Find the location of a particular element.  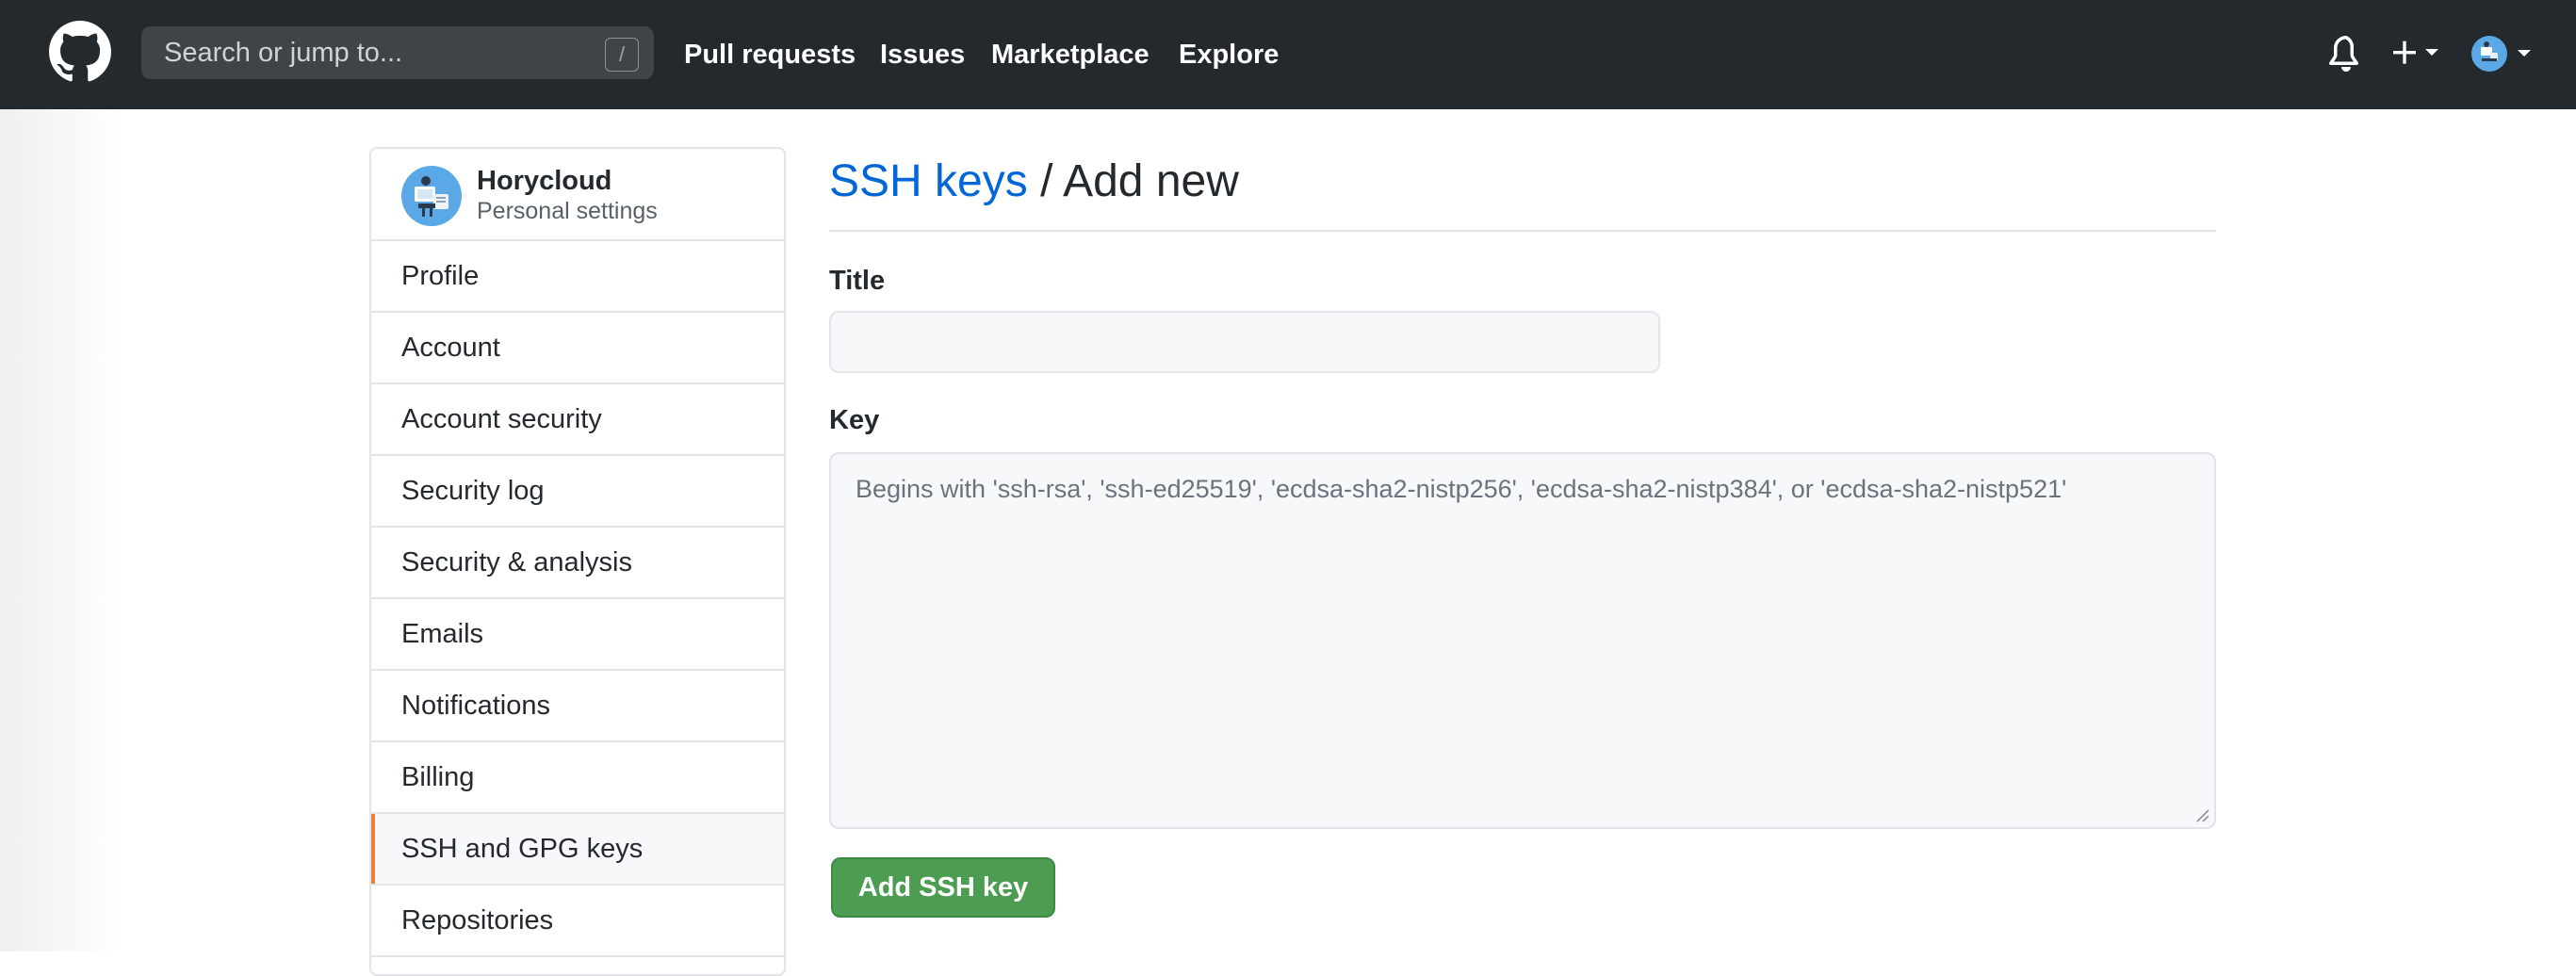

page-gutter is located at coordinates (61, 530).